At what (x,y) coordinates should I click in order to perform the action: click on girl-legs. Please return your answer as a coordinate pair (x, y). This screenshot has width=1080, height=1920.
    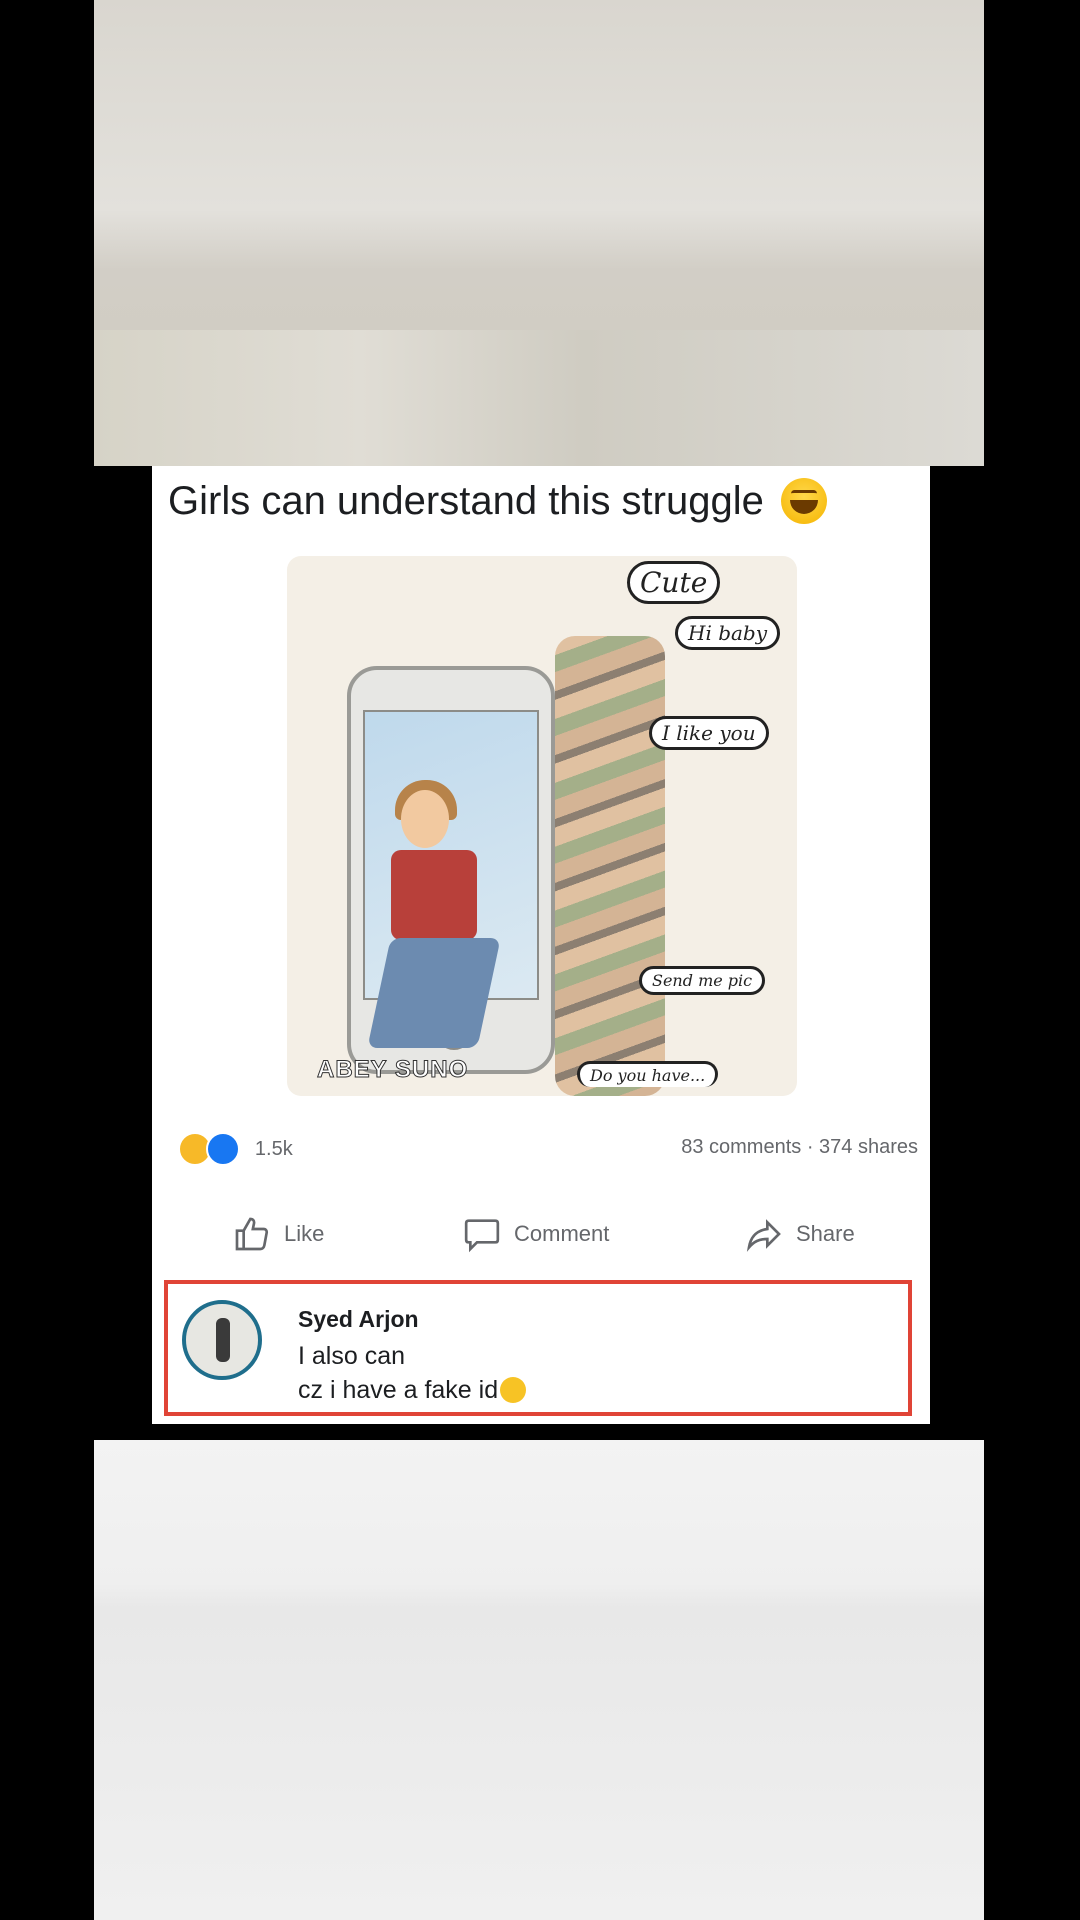
    Looking at the image, I should click on (434, 993).